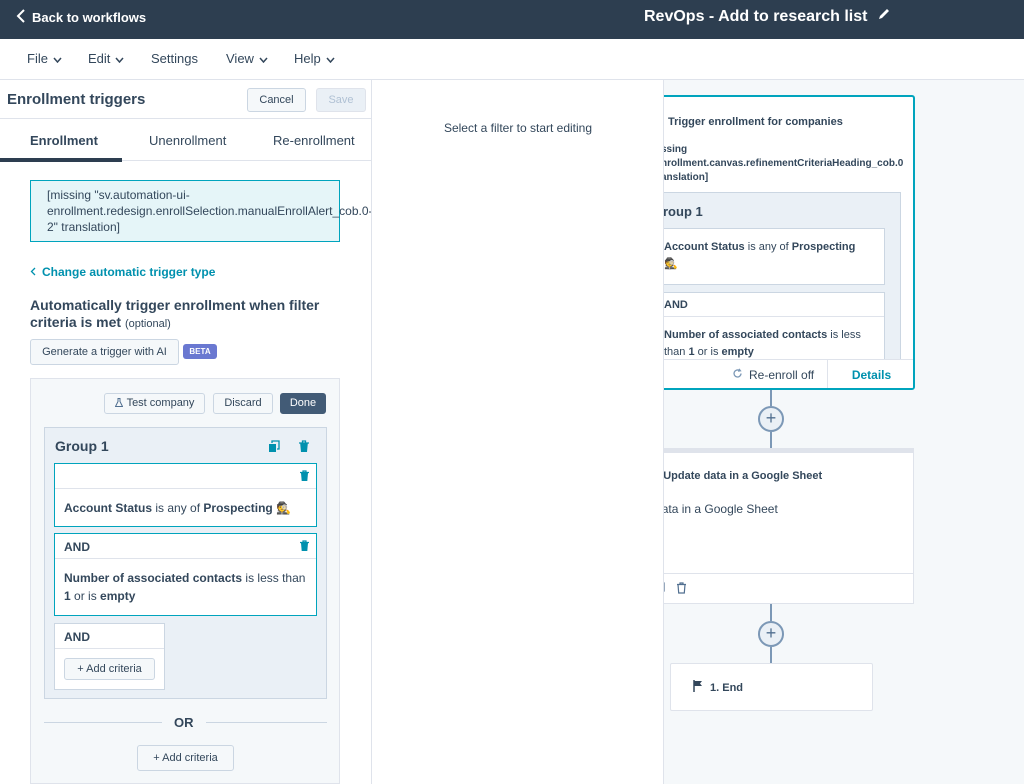 The image size is (1024, 784). Describe the element at coordinates (737, 476) in the screenshot. I see `action-title: 1. Update data in a Google Sheet` at that location.